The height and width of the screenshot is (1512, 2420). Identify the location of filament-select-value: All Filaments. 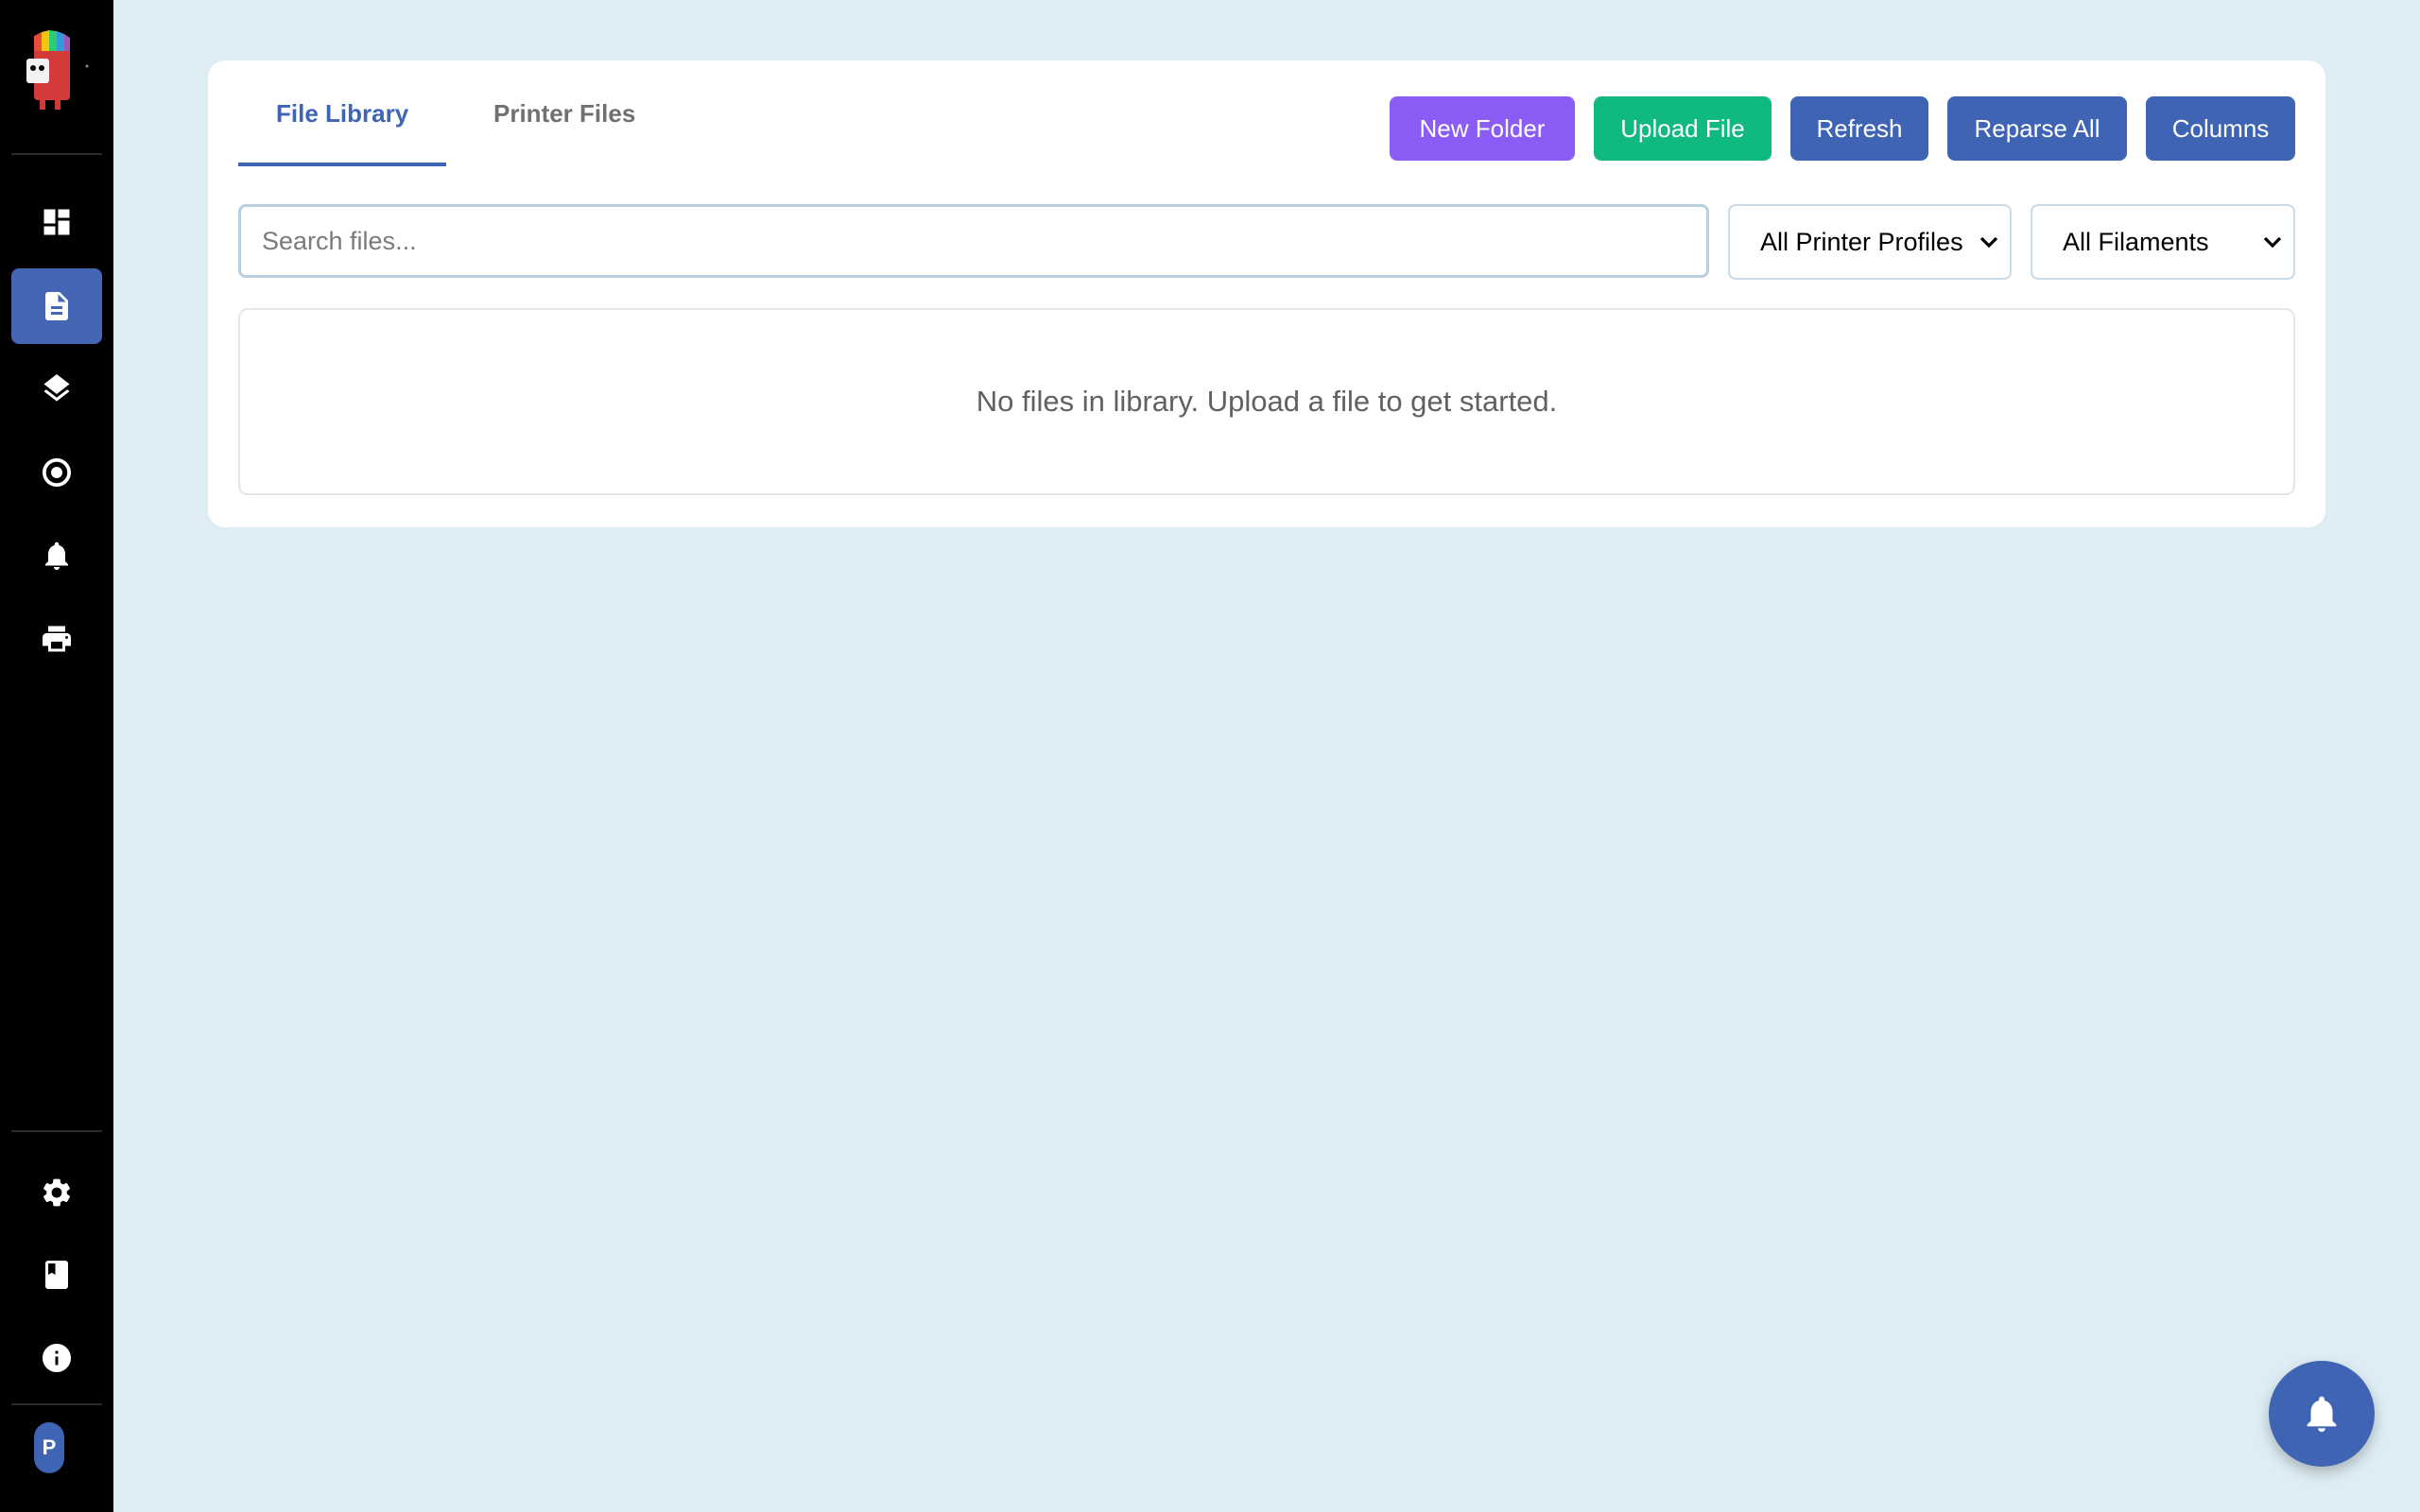
(2136, 241).